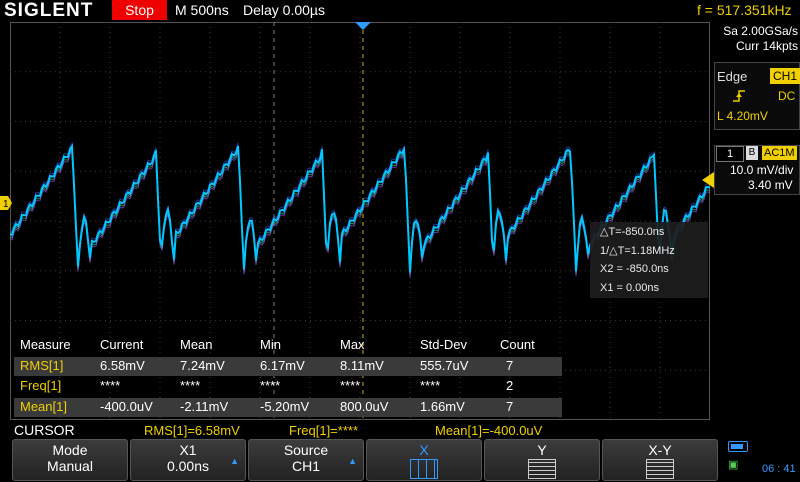 Image resolution: width=800 pixels, height=482 pixels. Describe the element at coordinates (350, 385) in the screenshot. I see `measure-max: ****` at that location.